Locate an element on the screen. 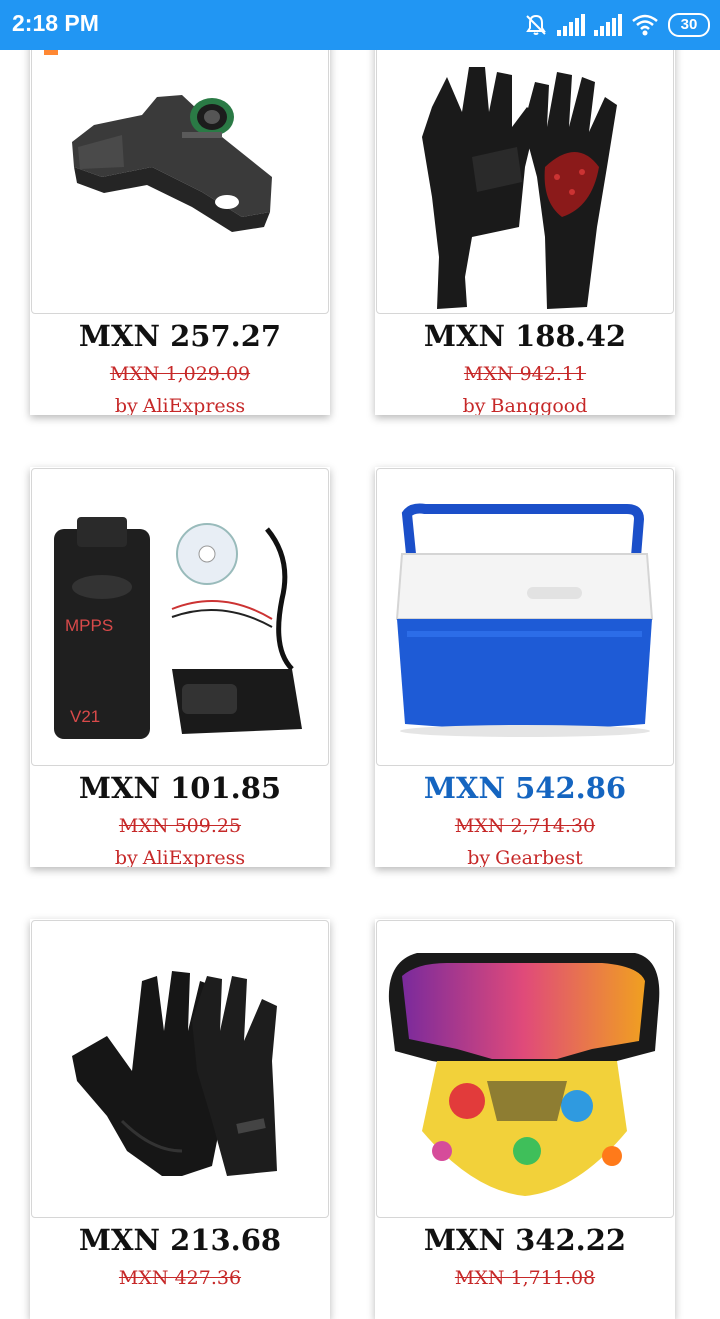 The image size is (720, 1319). original-price: MXN 427.36 is located at coordinates (180, 1278).